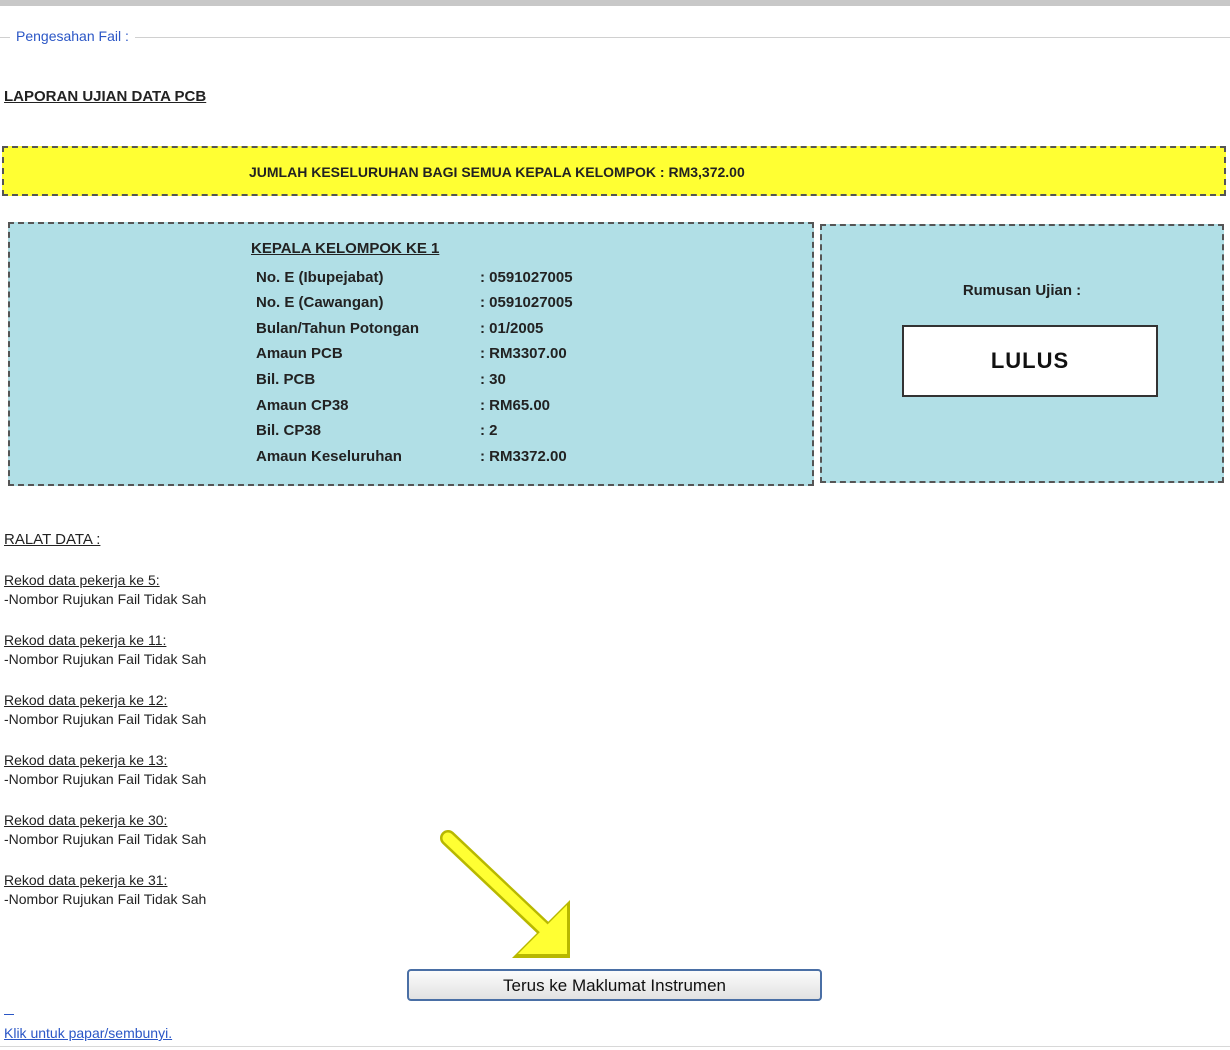  What do you see at coordinates (512, 328) in the screenshot?
I see `row-value: : 01/2005` at bounding box center [512, 328].